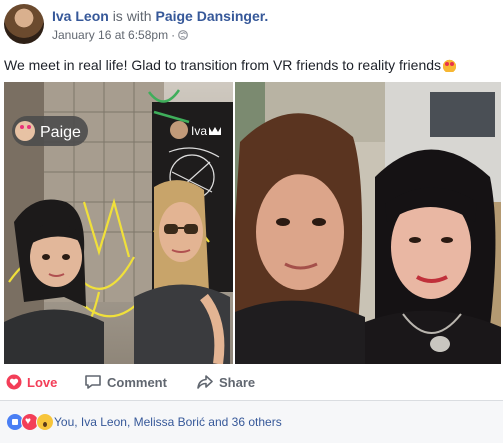  I want to click on wow-icon, so click(45, 422).